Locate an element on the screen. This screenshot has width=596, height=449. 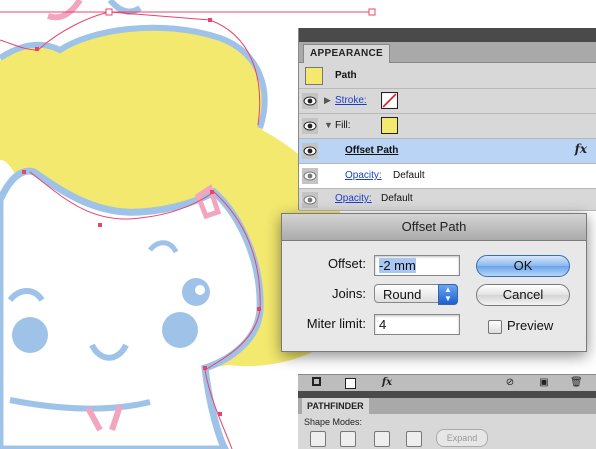
fill-label: Fill: is located at coordinates (343, 125).